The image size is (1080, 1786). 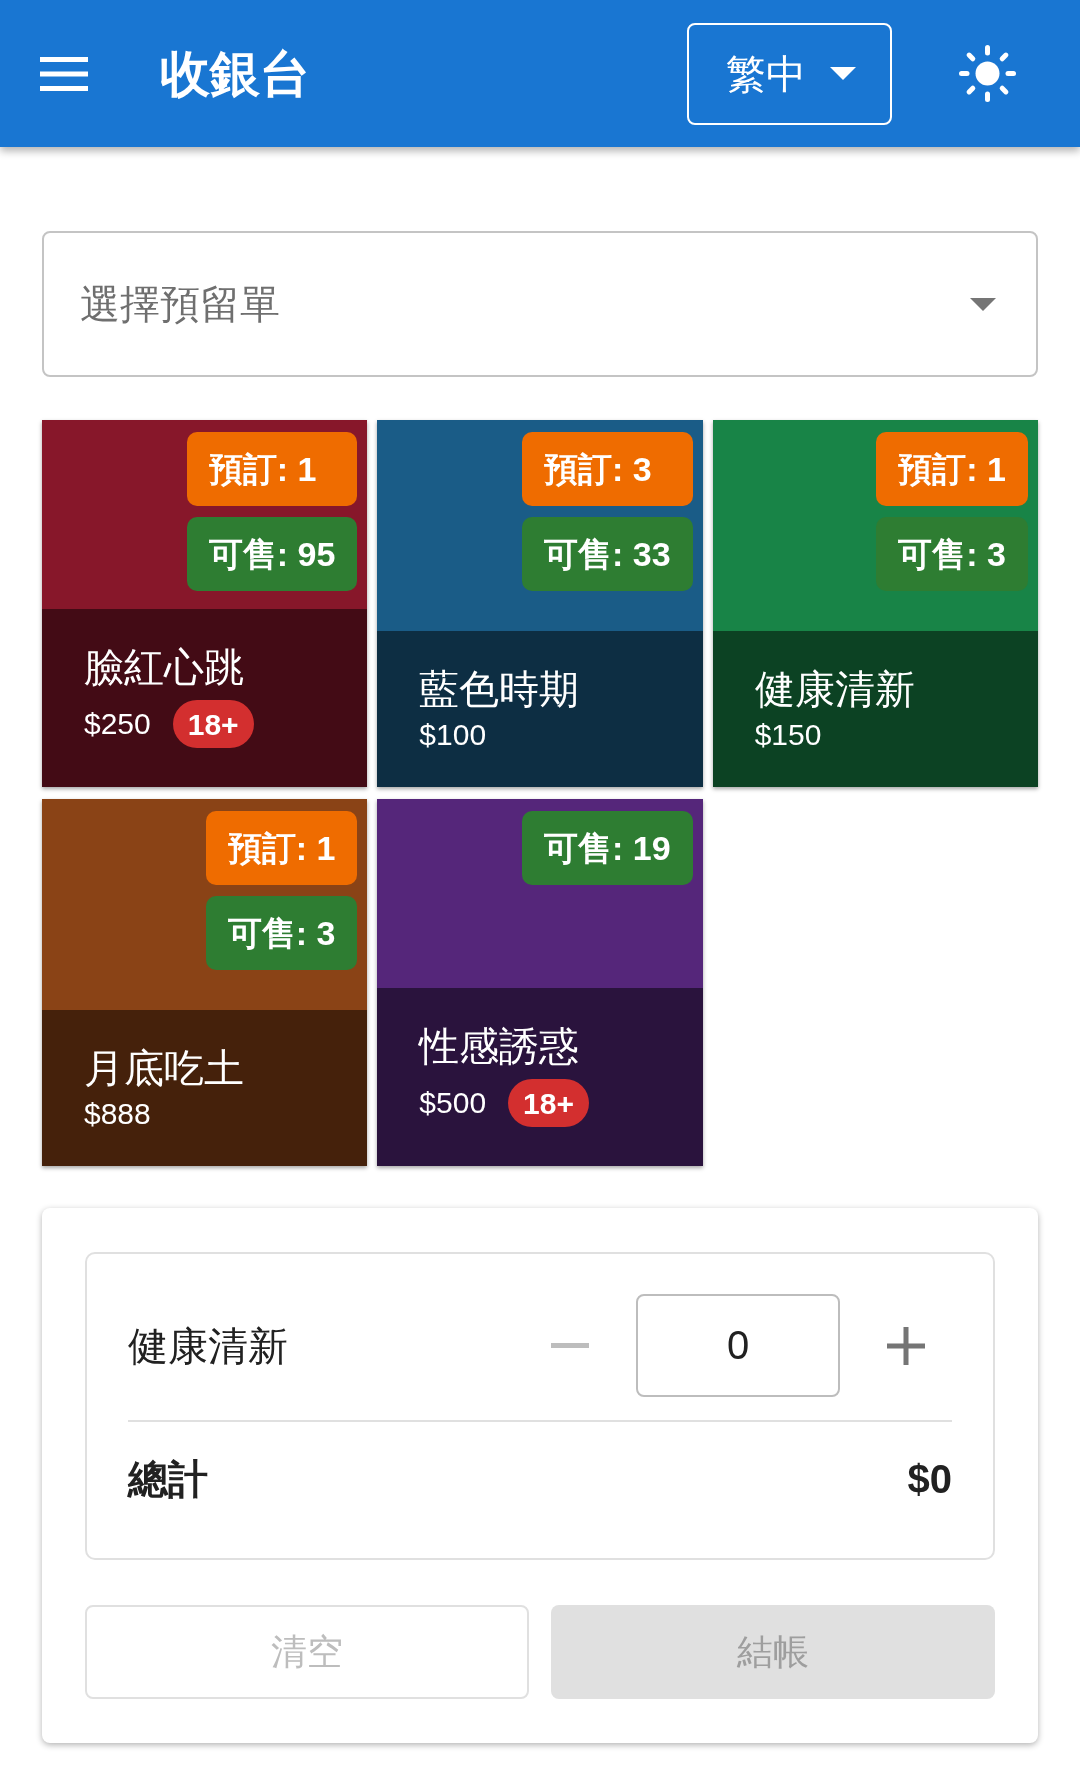 I want to click on cart-item-name: 健康清新, so click(x=208, y=1346).